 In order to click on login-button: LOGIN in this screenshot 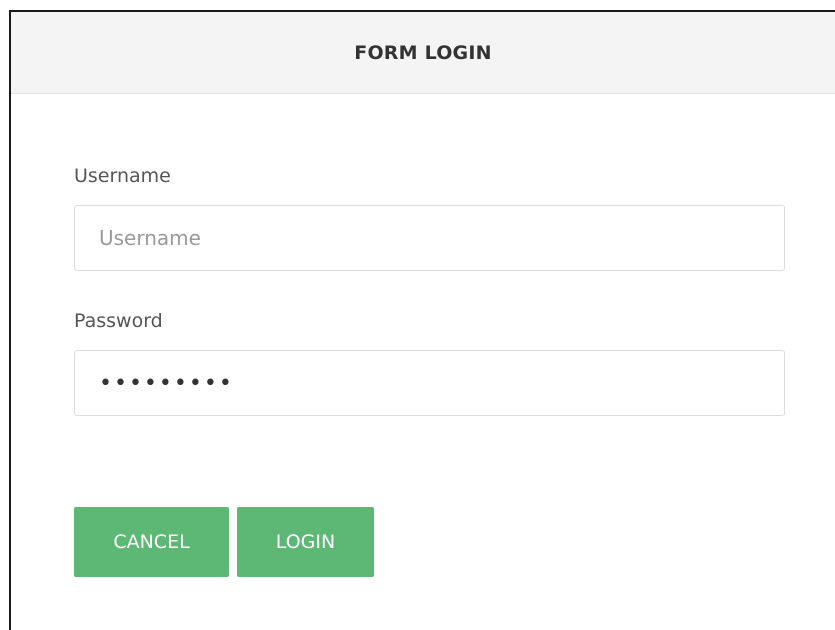, I will do `click(305, 542)`.